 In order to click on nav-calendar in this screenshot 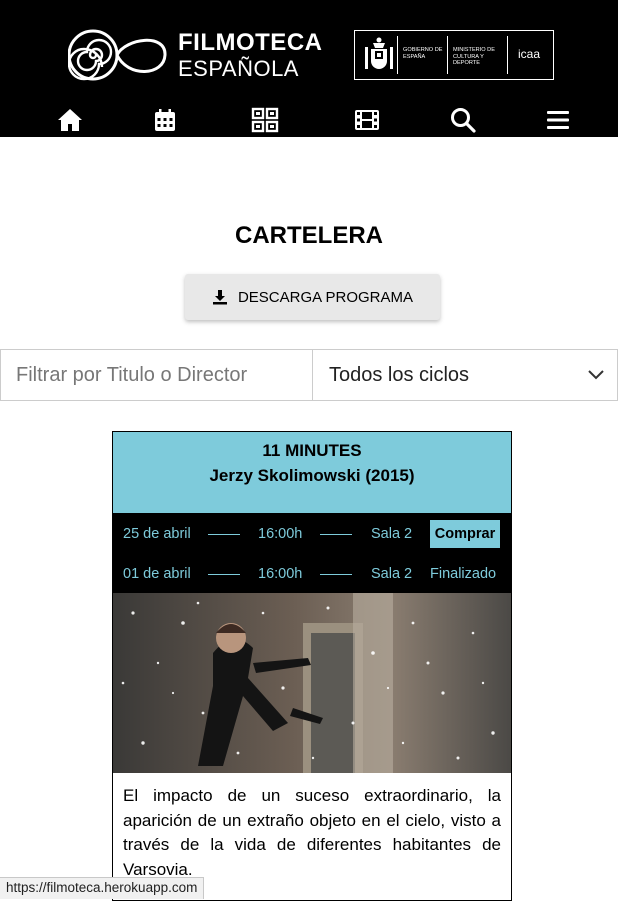, I will do `click(165, 120)`.